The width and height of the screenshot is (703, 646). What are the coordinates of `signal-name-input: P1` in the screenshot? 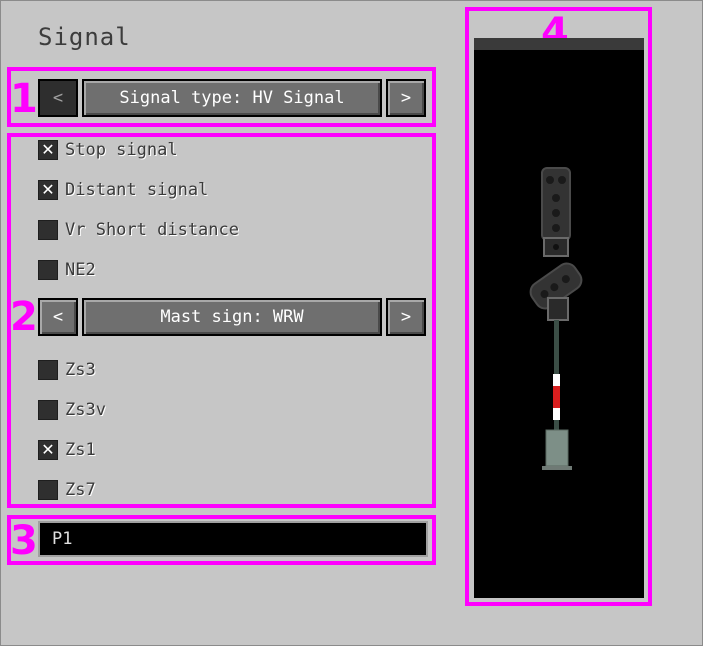 It's located at (233, 539).